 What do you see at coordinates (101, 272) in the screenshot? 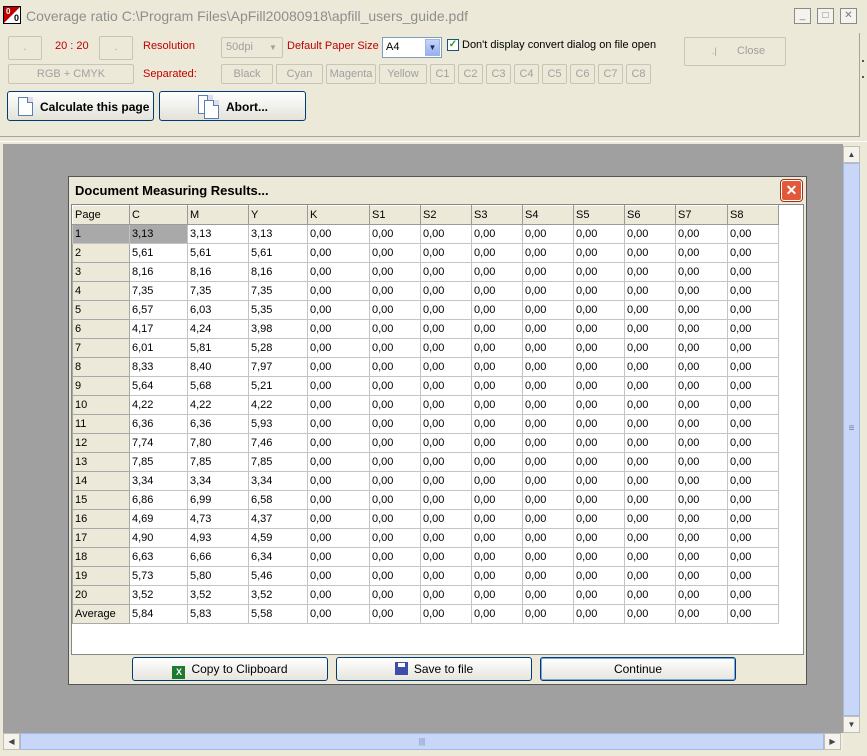
I see `row-label-cell: 3` at bounding box center [101, 272].